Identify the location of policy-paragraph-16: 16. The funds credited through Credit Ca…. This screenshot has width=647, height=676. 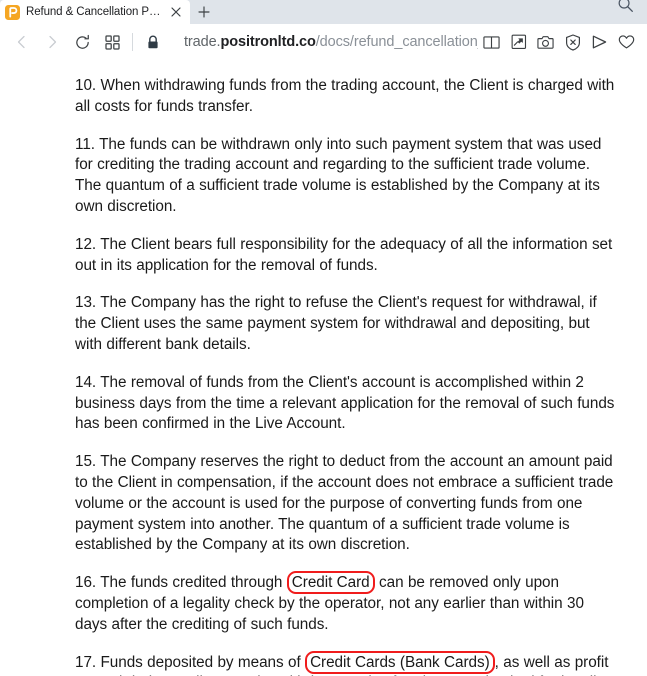
(346, 603).